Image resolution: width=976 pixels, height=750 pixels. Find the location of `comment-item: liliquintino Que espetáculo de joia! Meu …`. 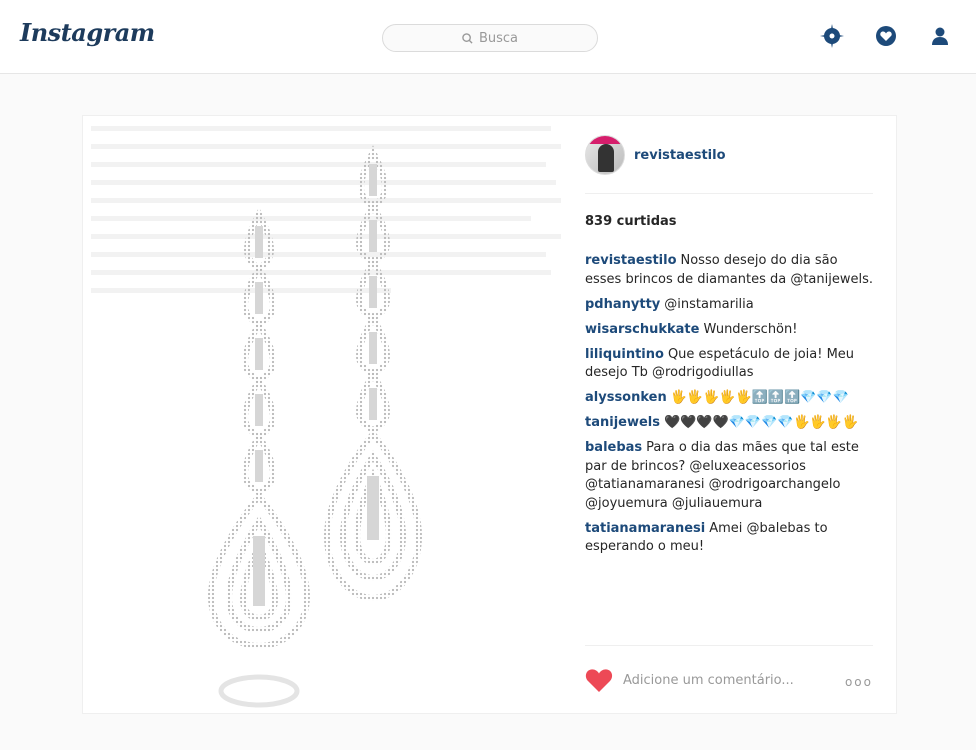

comment-item: liliquintino Que espetáculo de joia! Meu … is located at coordinates (729, 364).